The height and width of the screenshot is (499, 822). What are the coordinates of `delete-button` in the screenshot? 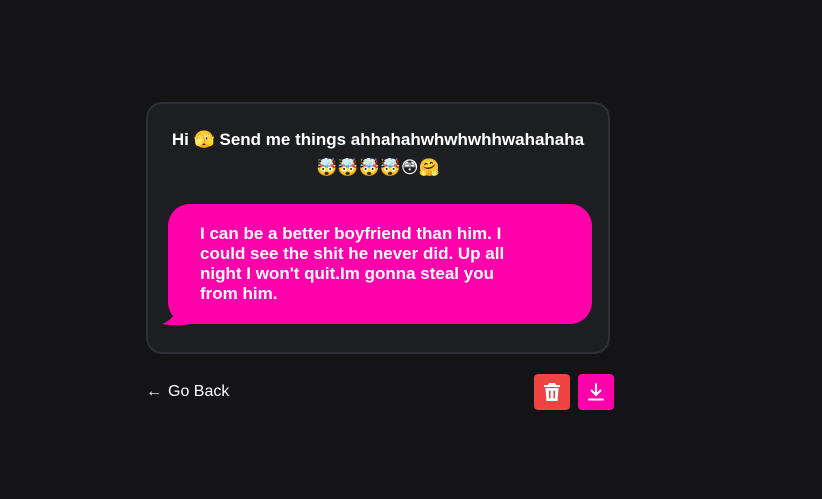 It's located at (552, 392).